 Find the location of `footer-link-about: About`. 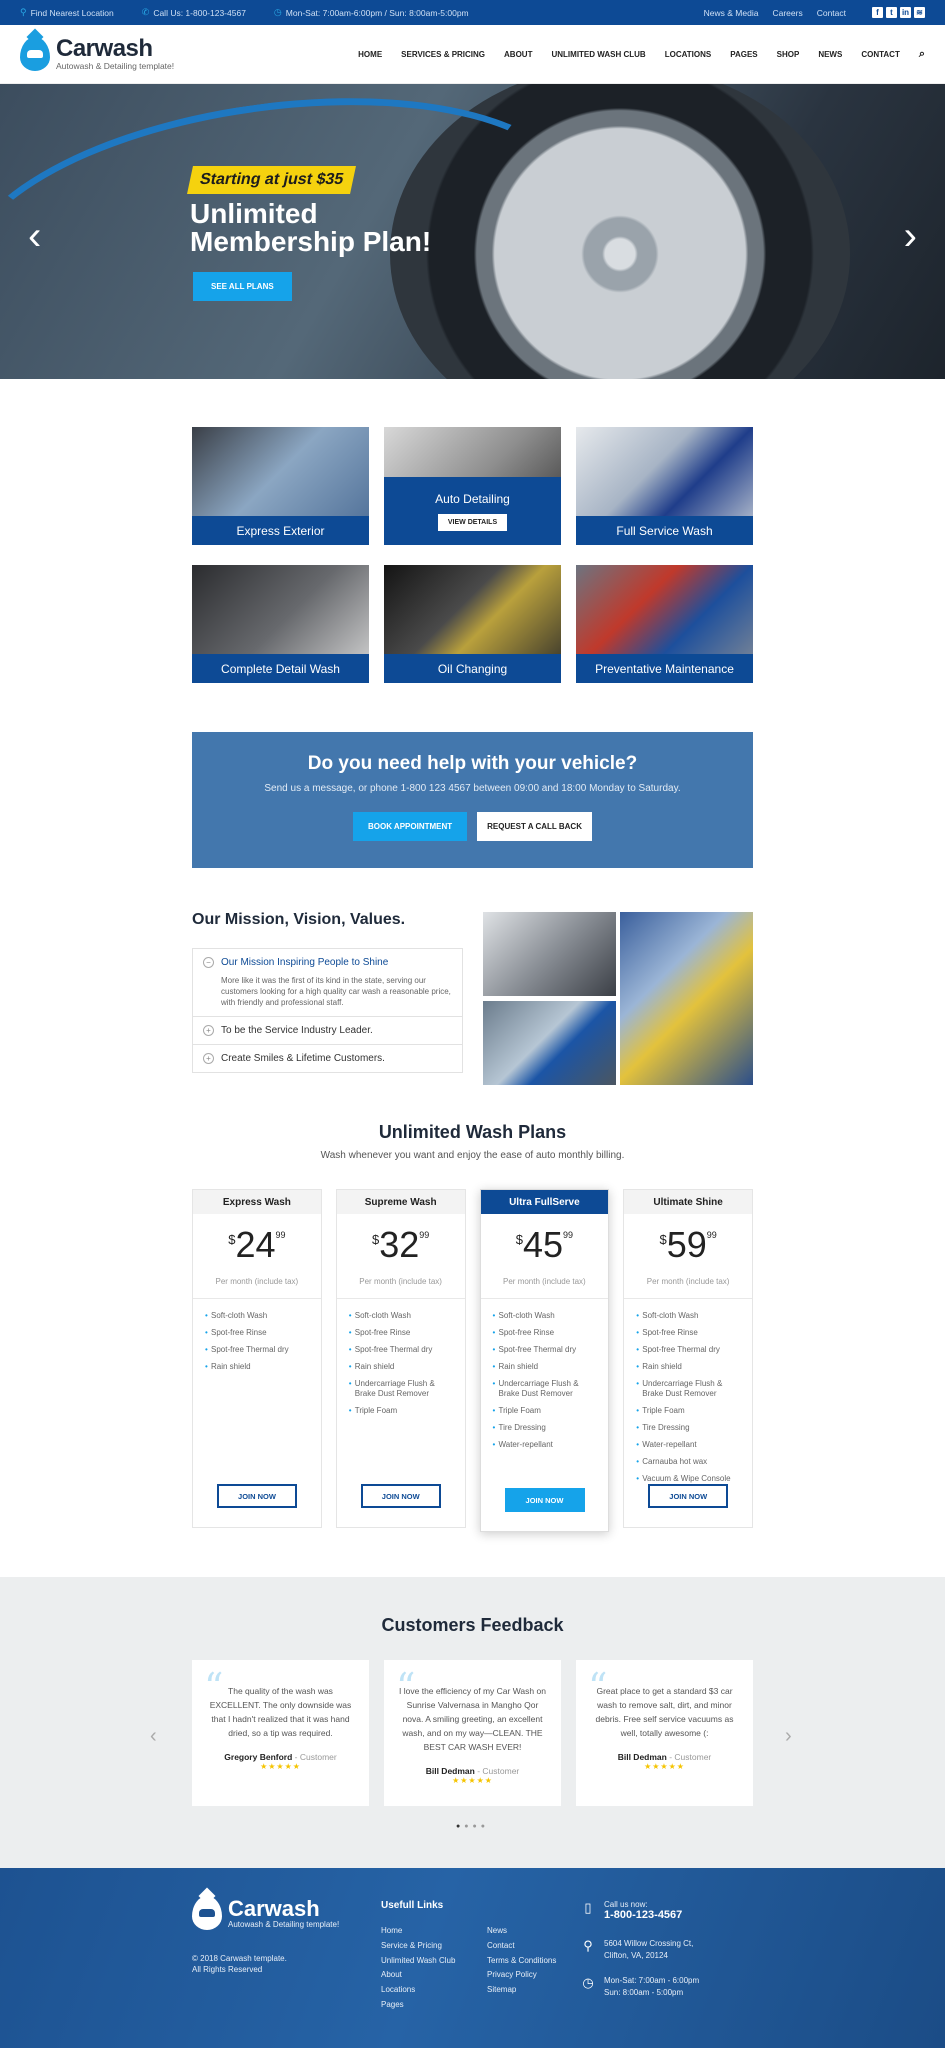

footer-link-about: About is located at coordinates (418, 1975).